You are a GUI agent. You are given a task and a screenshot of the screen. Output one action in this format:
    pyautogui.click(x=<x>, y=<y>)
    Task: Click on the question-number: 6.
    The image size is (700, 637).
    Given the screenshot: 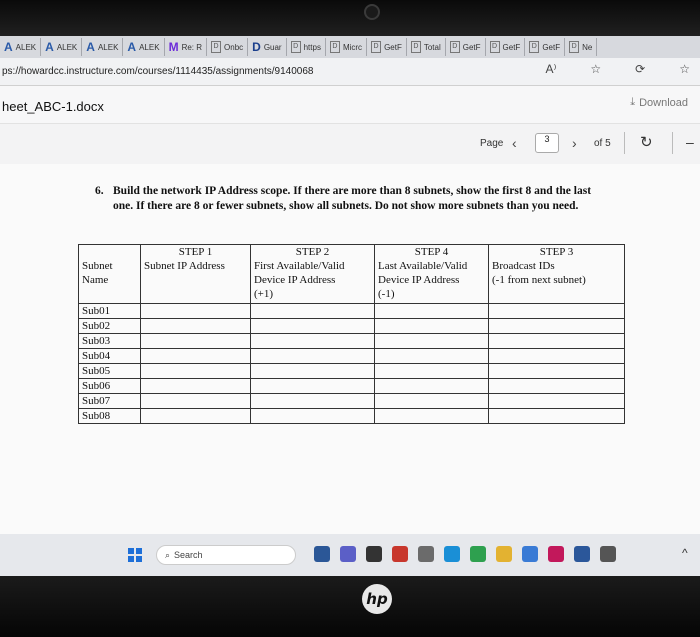 What is the action you would take?
    pyautogui.click(x=99, y=191)
    